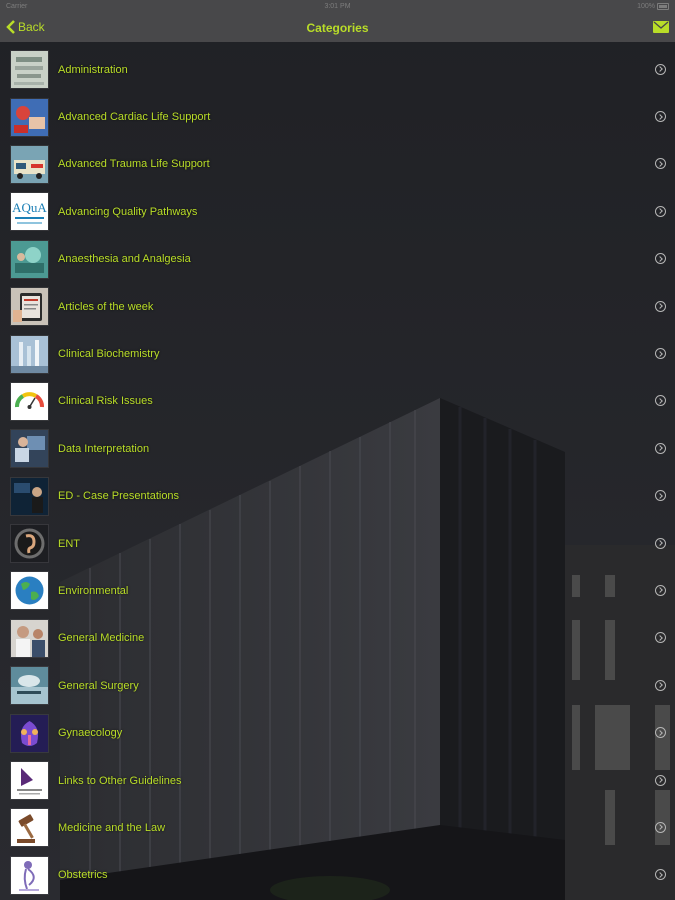 The height and width of the screenshot is (900, 675). I want to click on navigation-bar: Back Categories, so click(337, 28).